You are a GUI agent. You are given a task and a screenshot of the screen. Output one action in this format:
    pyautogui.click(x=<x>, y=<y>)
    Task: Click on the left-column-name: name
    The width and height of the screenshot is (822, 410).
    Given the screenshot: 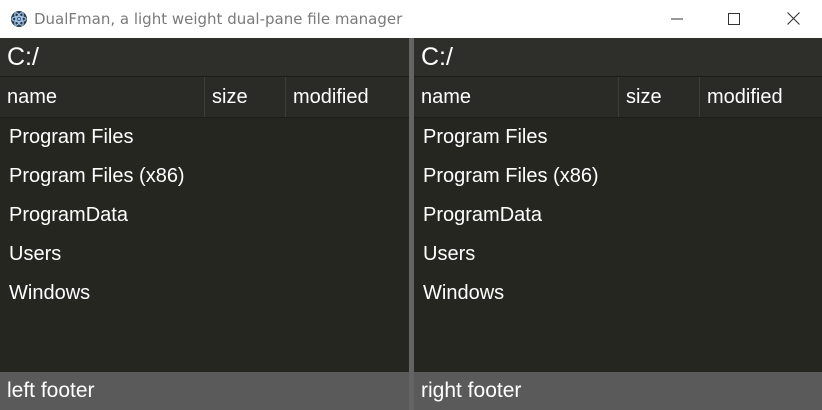 What is the action you would take?
    pyautogui.click(x=102, y=97)
    